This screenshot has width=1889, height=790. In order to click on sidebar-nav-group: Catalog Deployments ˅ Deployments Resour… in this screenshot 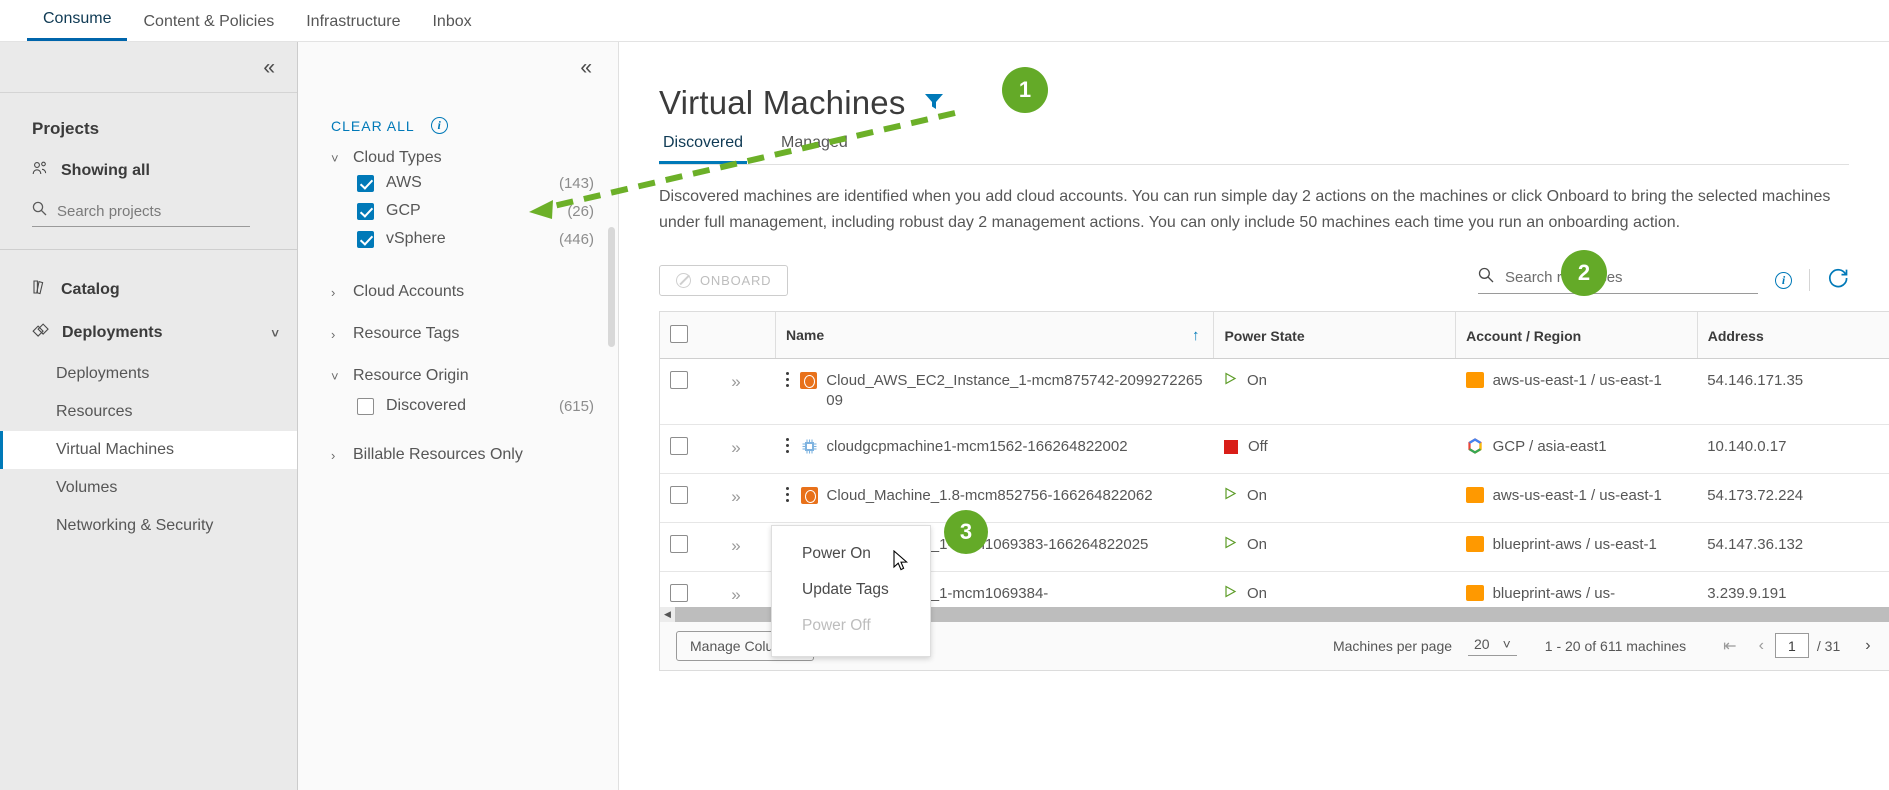, I will do `click(148, 397)`.